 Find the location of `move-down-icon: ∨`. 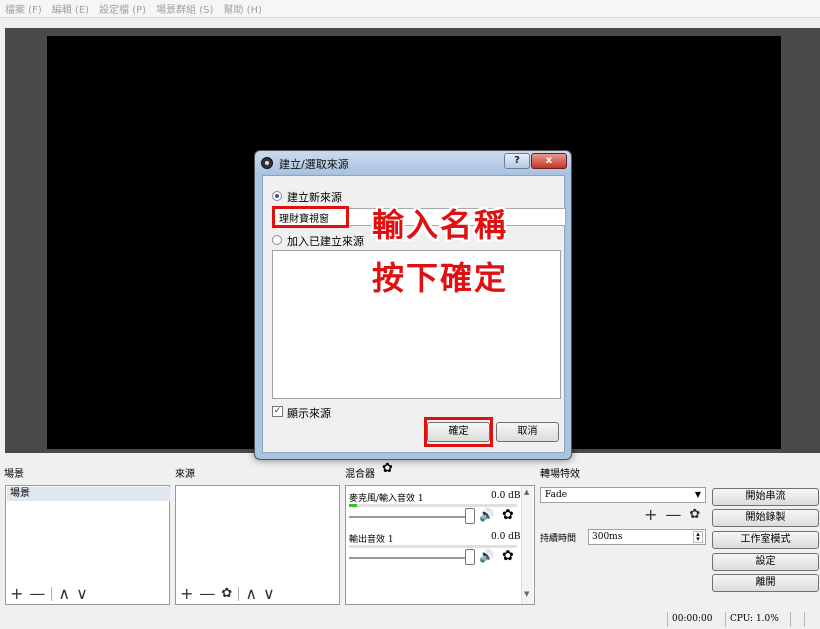

move-down-icon: ∨ is located at coordinates (82, 593).